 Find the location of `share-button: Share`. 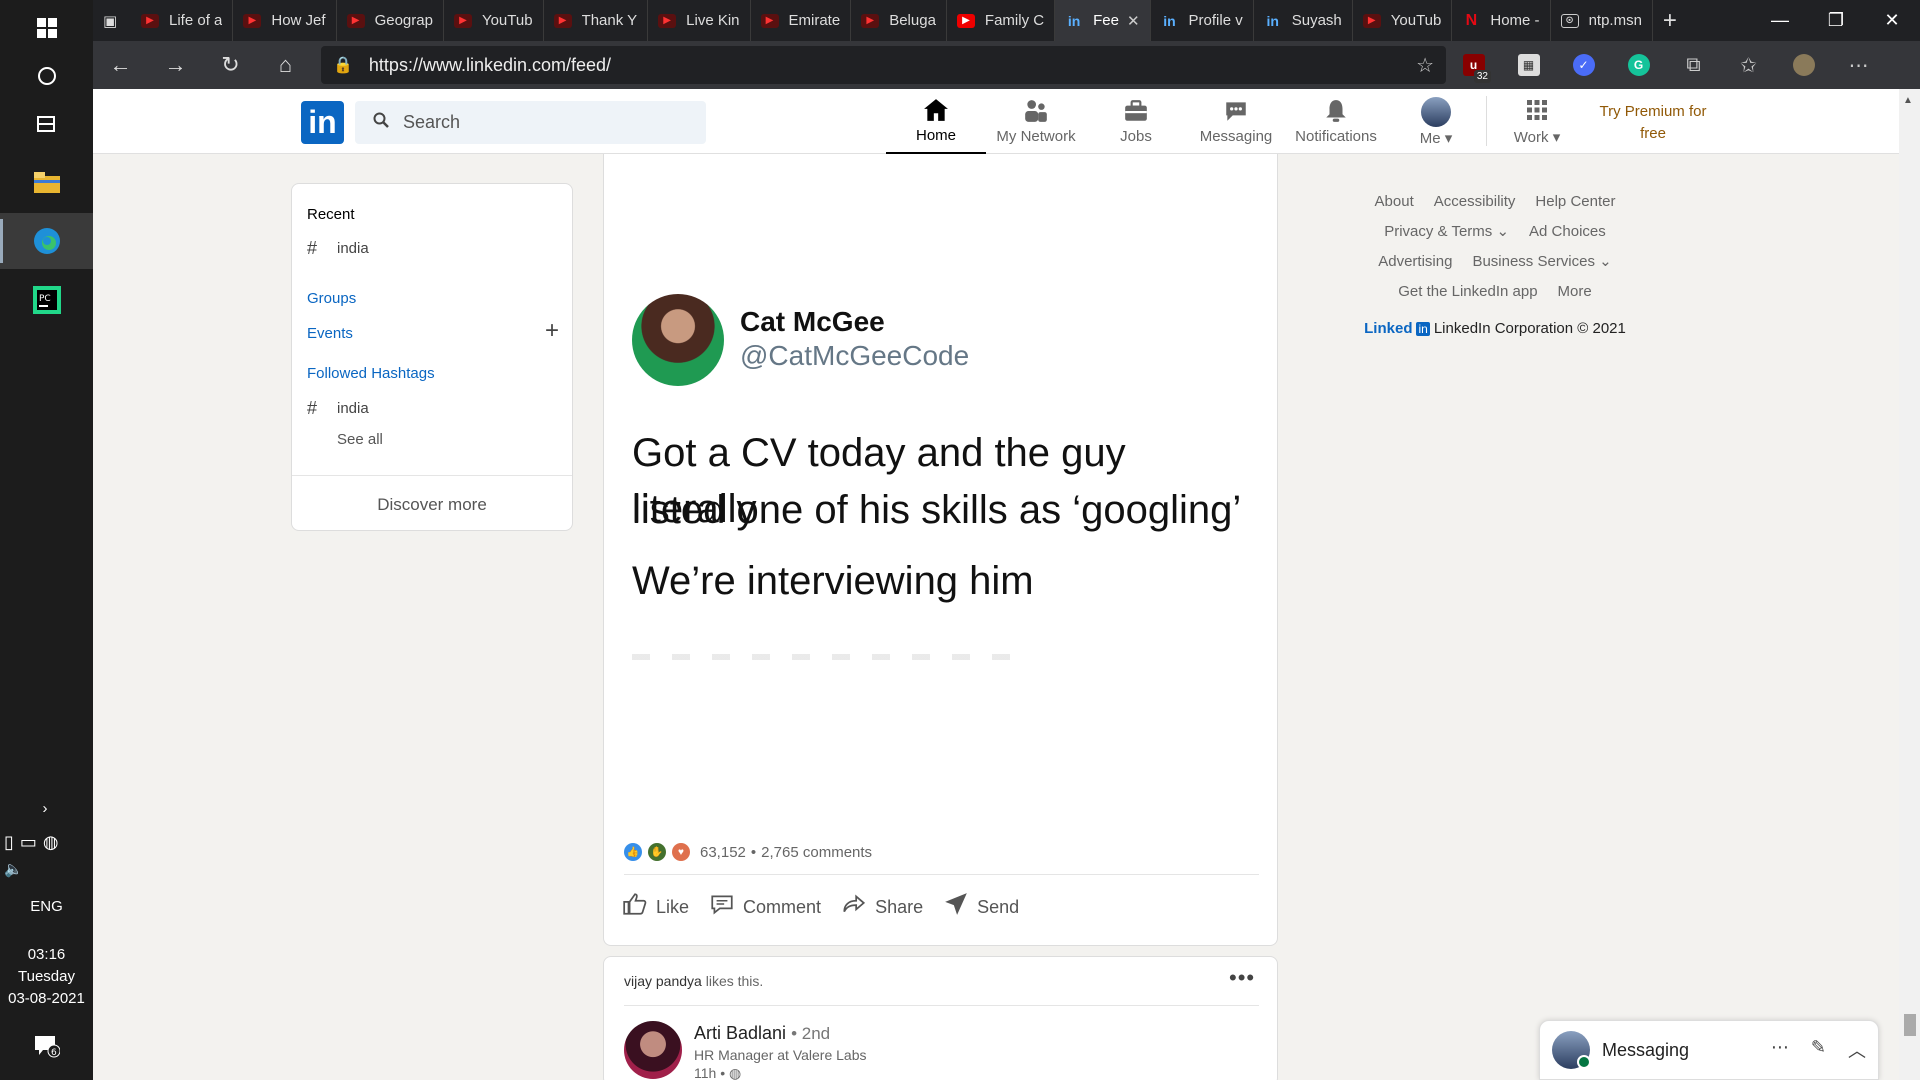

share-button: Share is located at coordinates (882, 907).